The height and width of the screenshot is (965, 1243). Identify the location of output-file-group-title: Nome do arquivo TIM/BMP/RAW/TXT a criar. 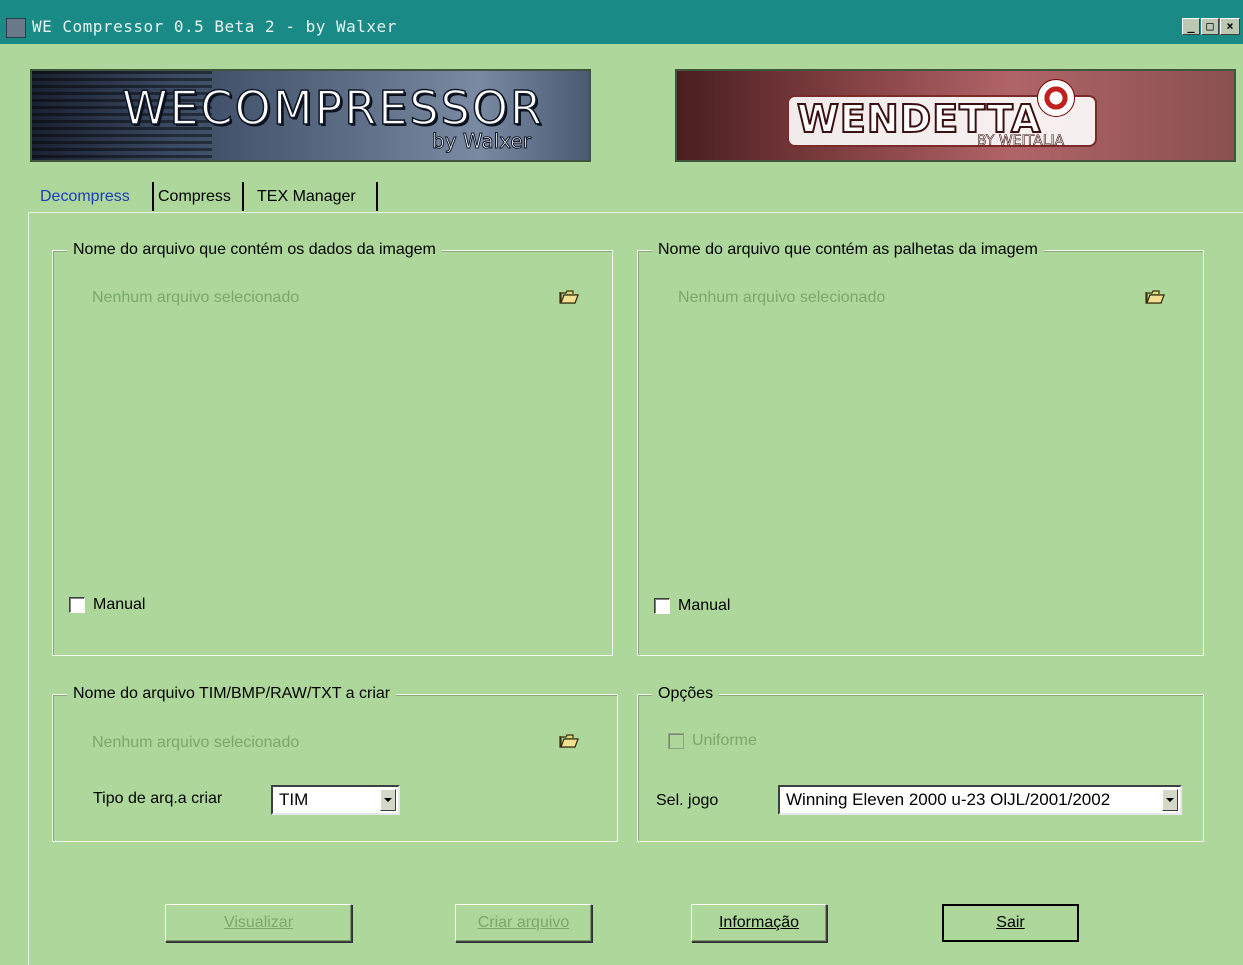
(232, 694).